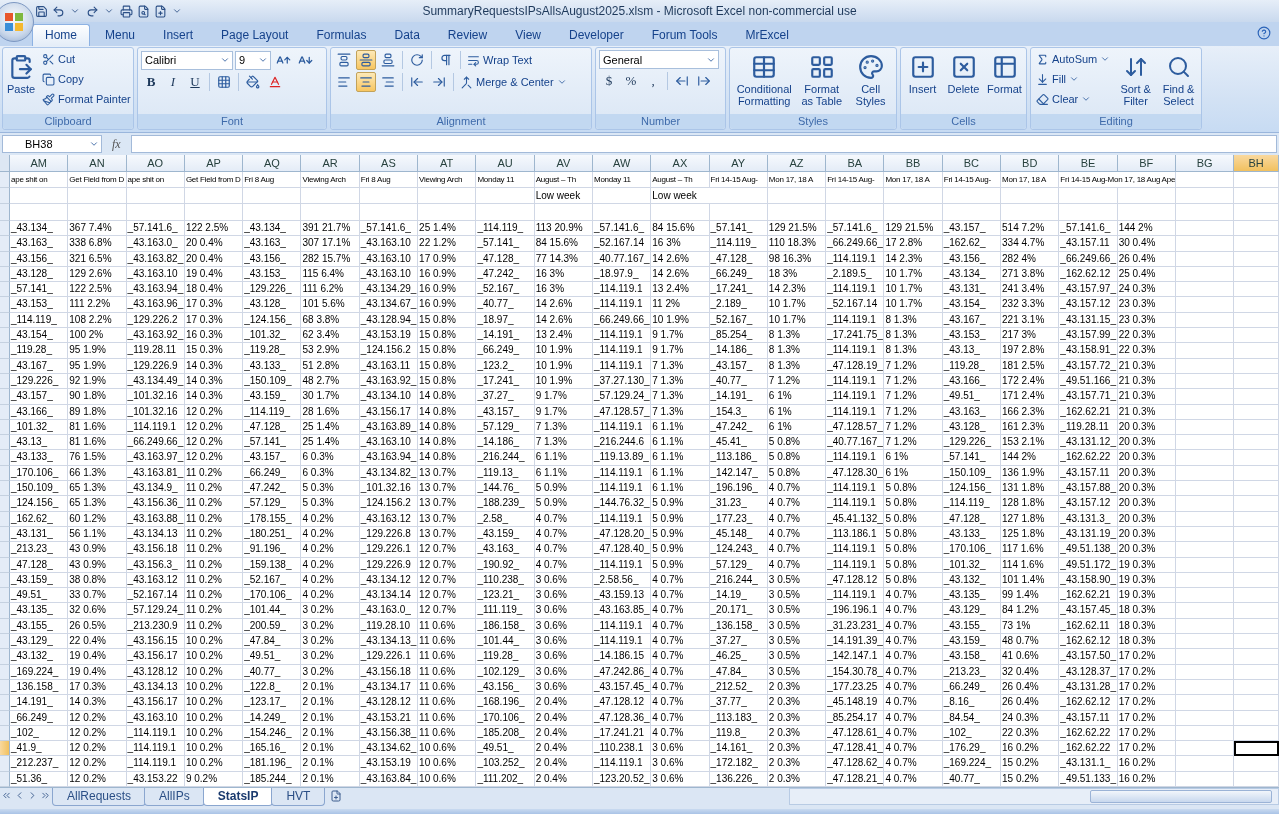  What do you see at coordinates (187, 60) in the screenshot?
I see `font-name-field: Calibri` at bounding box center [187, 60].